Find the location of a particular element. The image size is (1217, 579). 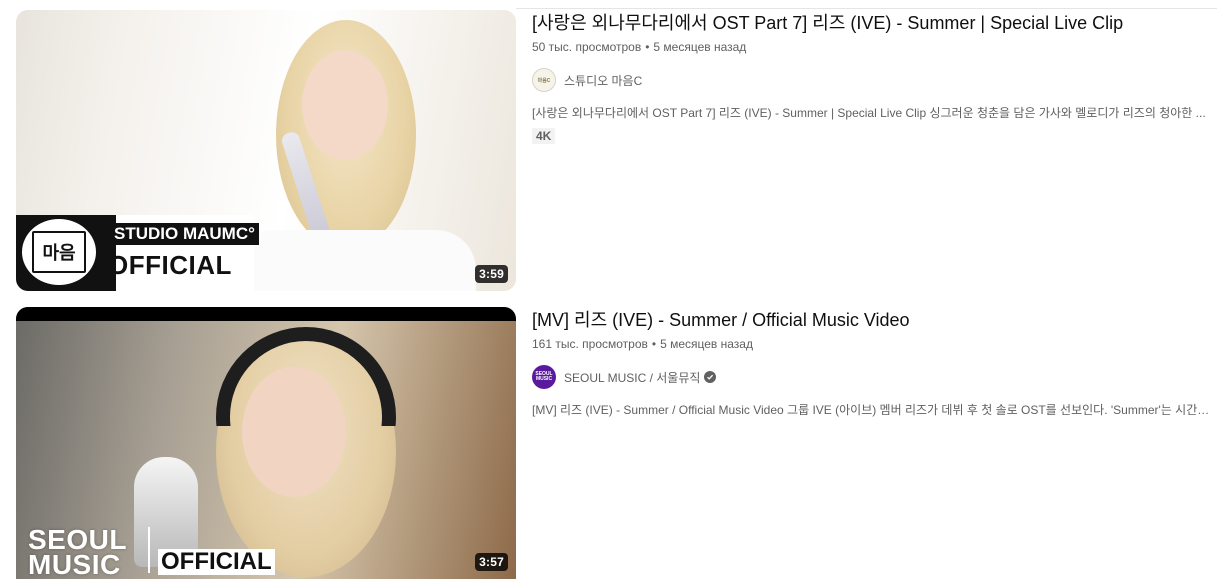

divider is located at coordinates (866, 8).